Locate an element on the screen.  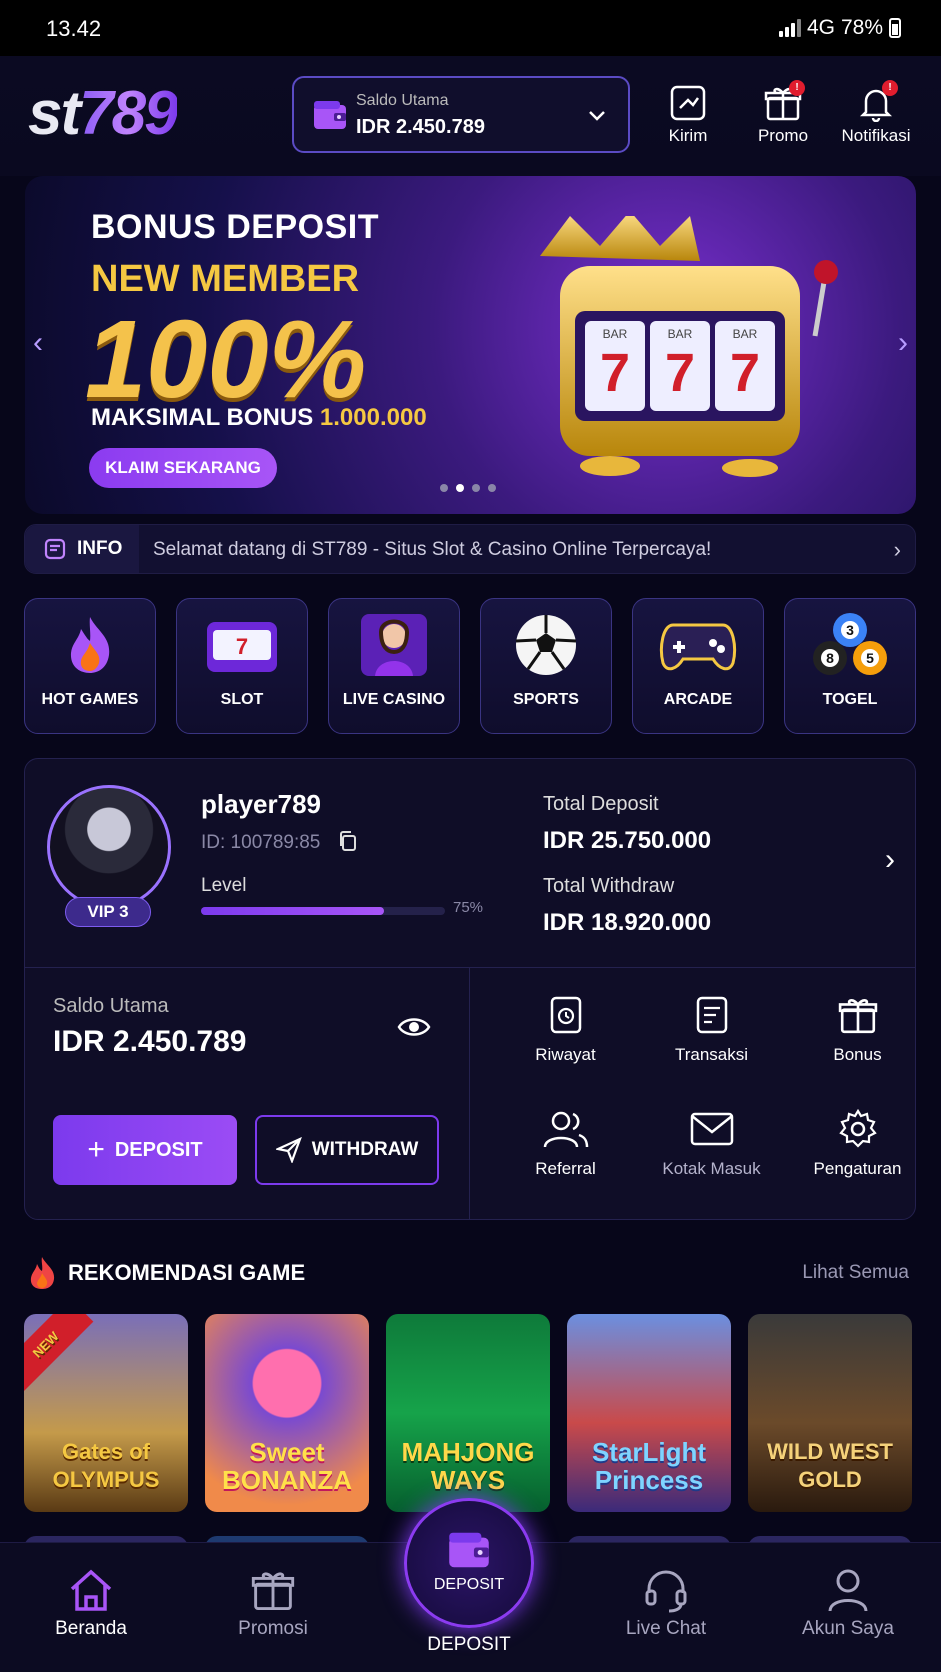
withdraw-button: WITHDRAW is located at coordinates (347, 1150).